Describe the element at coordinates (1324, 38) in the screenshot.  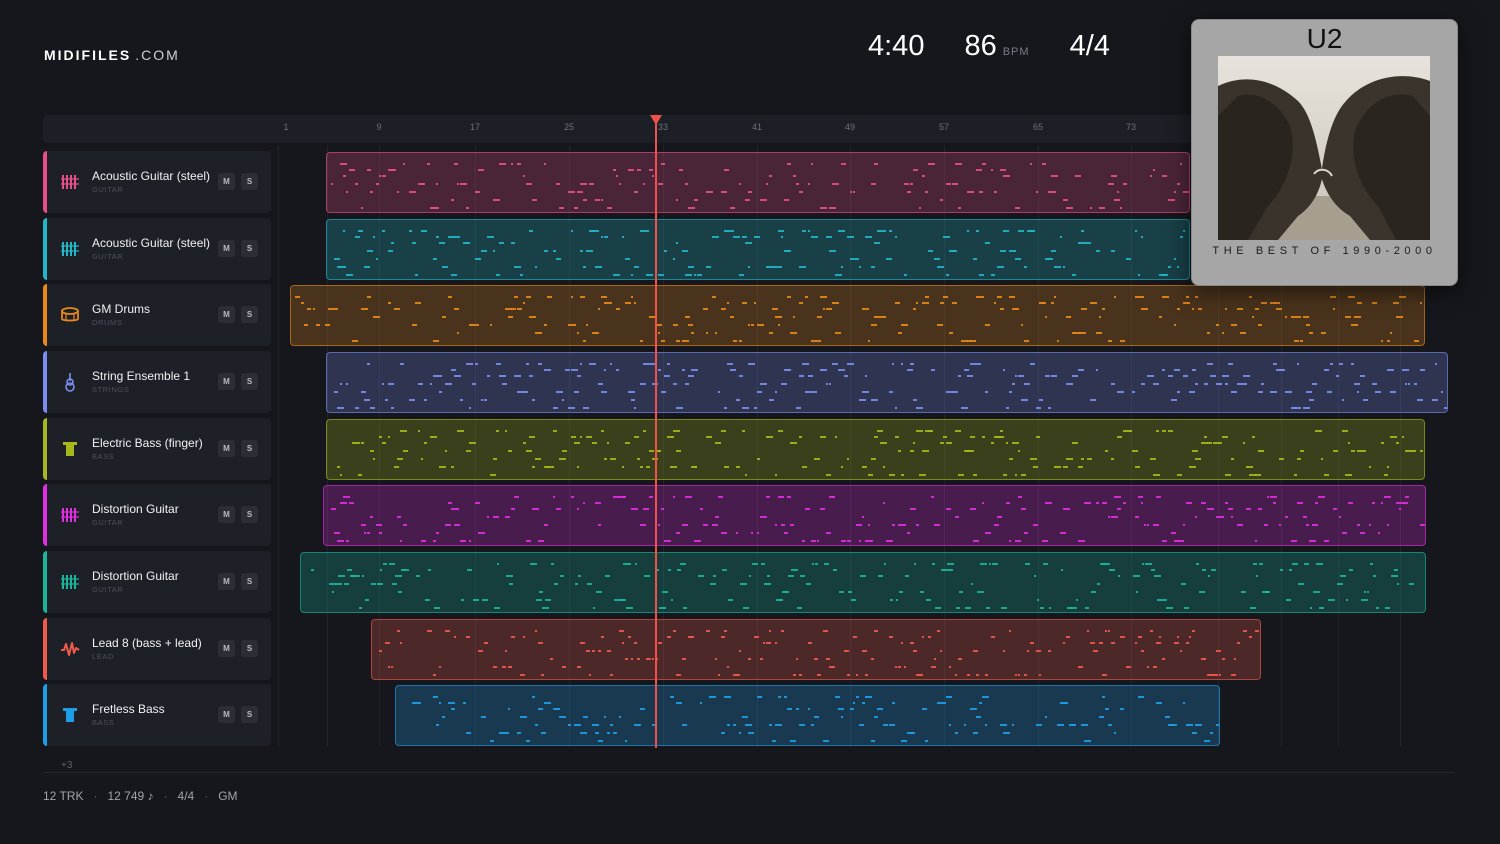
I see `album-artist: U2` at that location.